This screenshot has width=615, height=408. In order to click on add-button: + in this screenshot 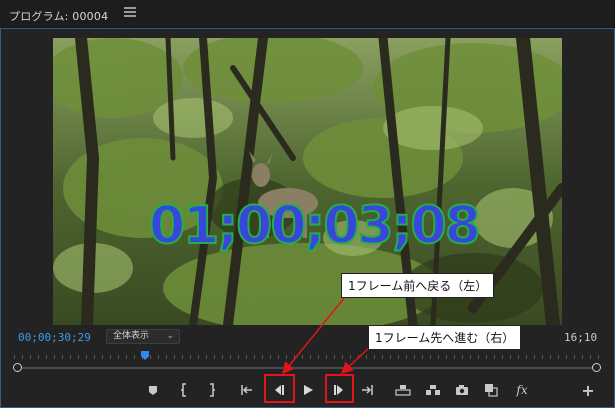, I will do `click(588, 390)`.